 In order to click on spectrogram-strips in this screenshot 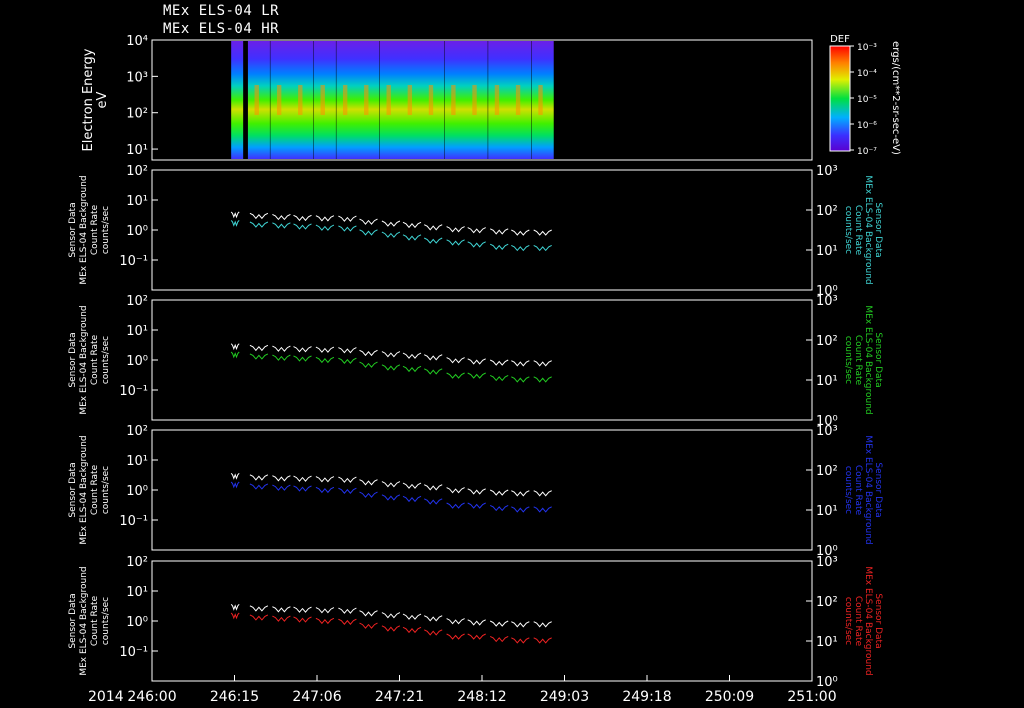, I will do `click(392, 100)`.